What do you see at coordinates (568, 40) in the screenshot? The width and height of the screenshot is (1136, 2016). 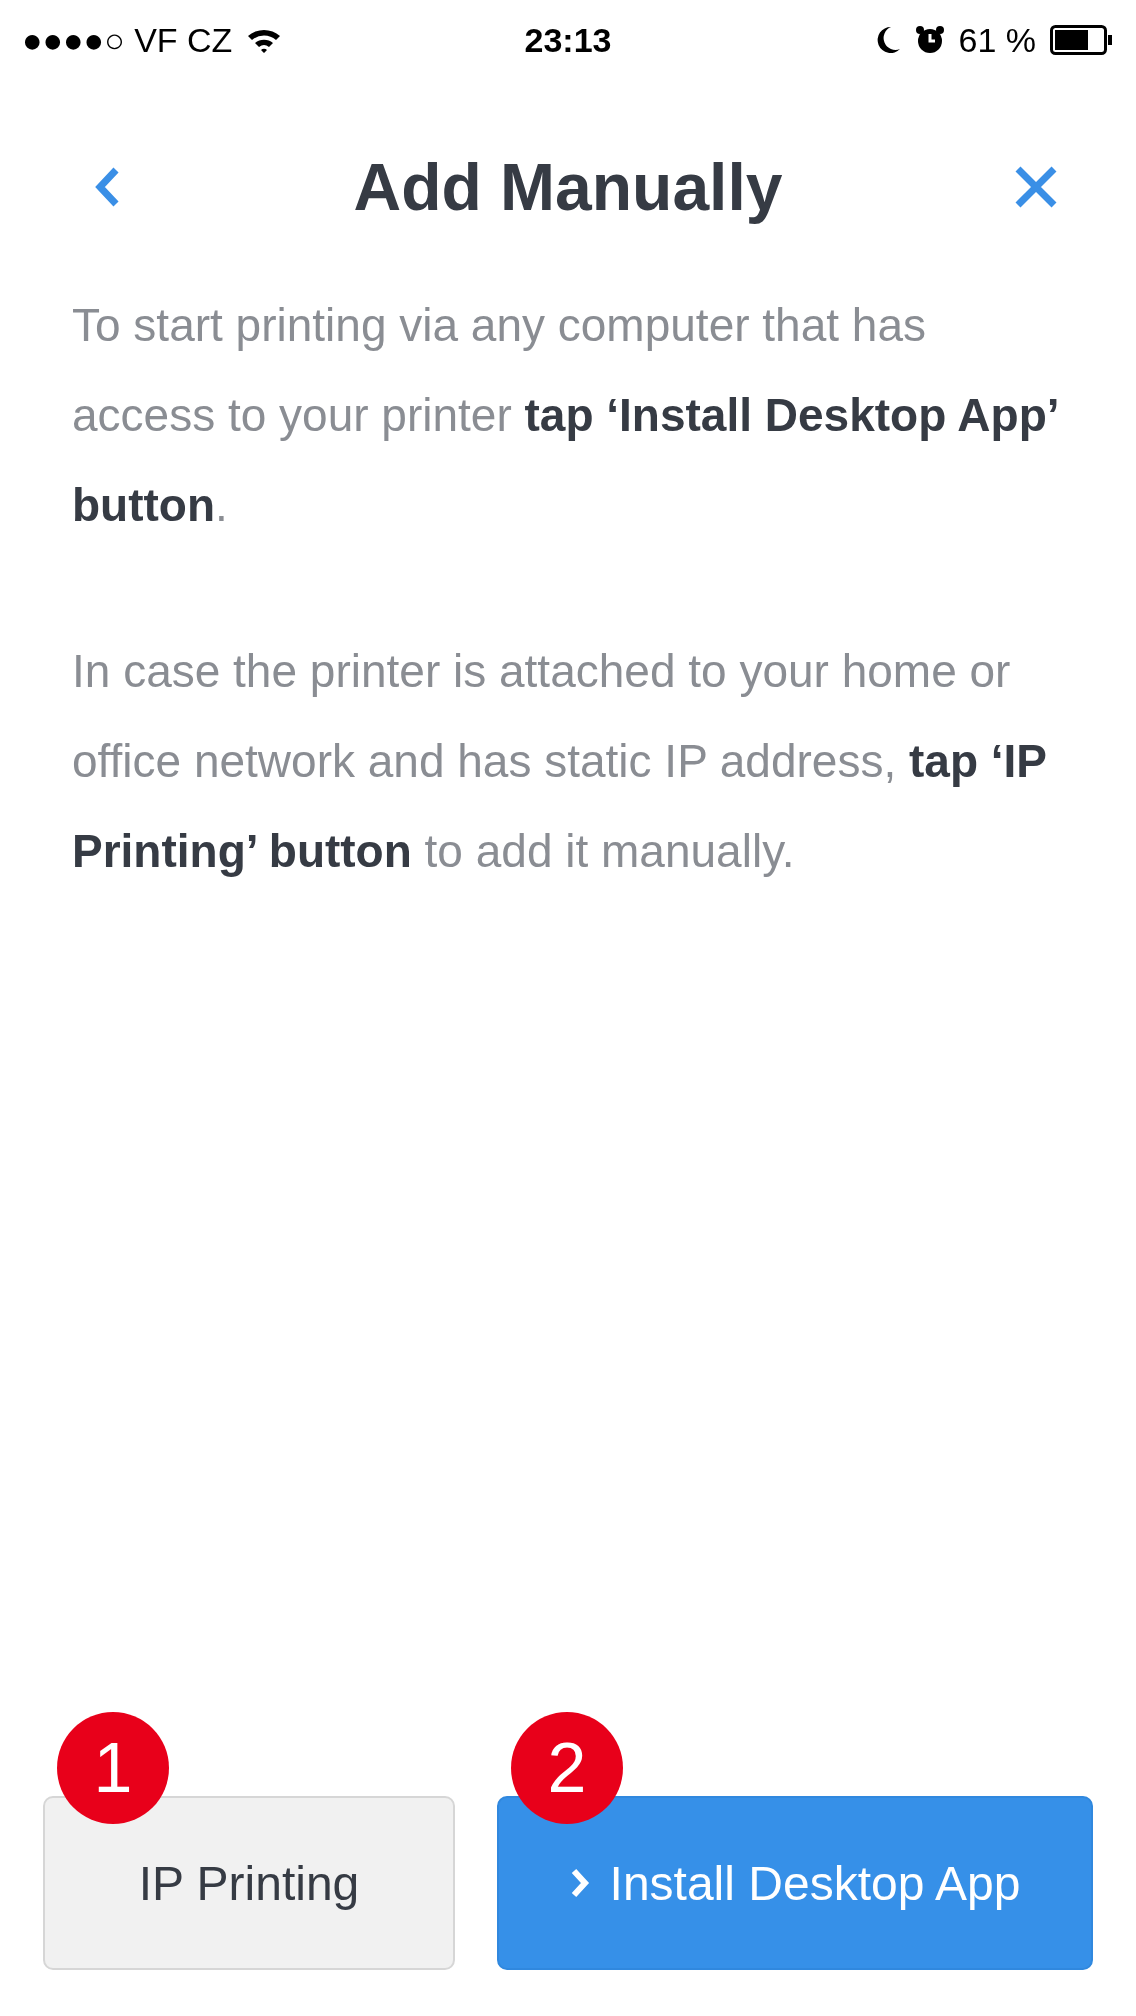 I see `clock-text: 23:13` at bounding box center [568, 40].